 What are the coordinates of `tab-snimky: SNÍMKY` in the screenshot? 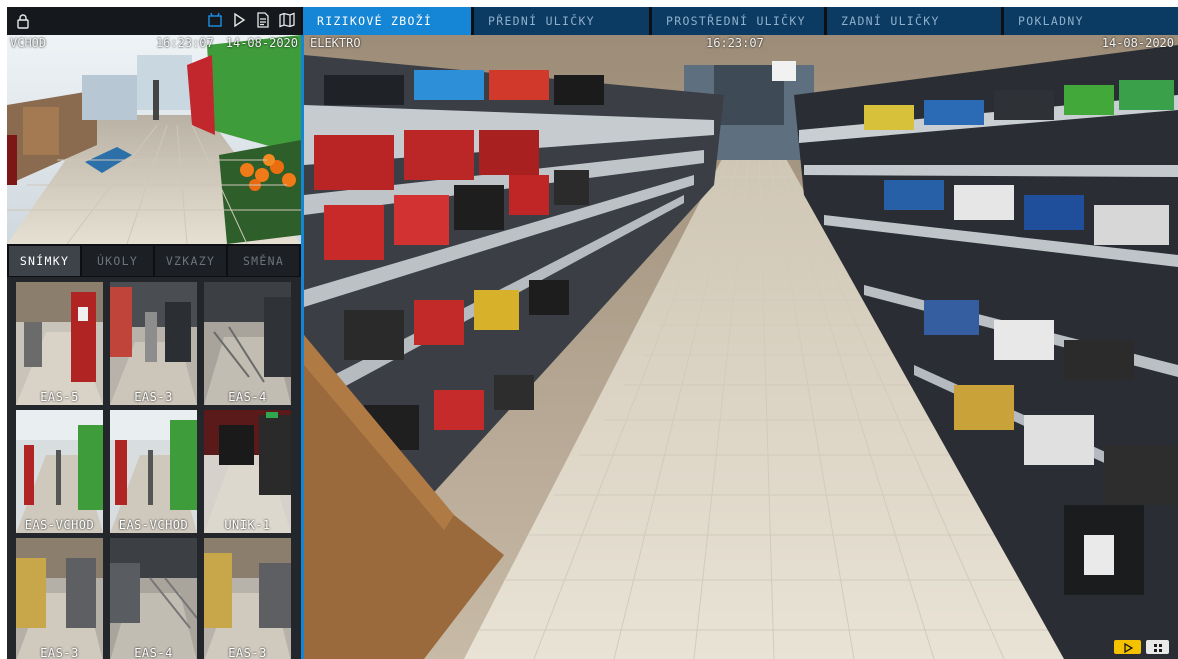 It's located at (44, 261).